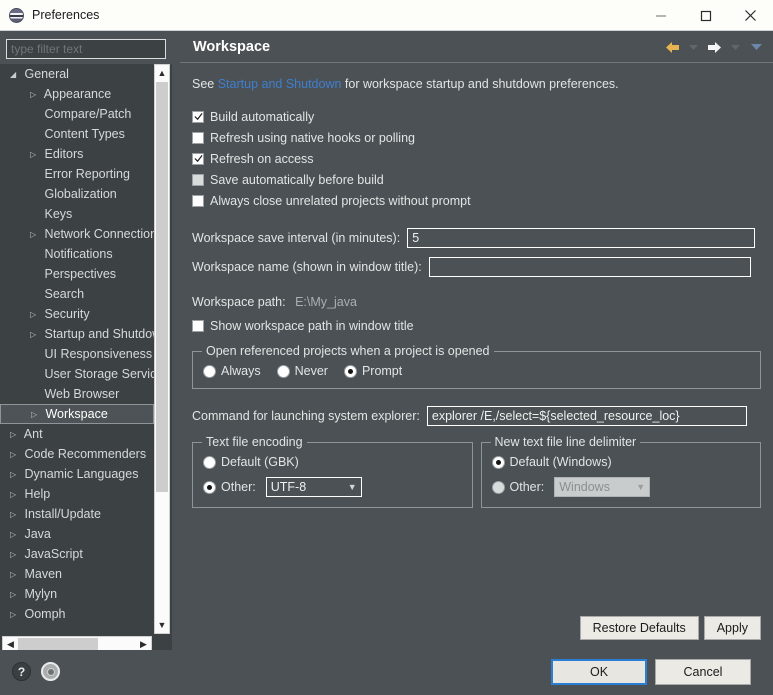 The width and height of the screenshot is (773, 695). Describe the element at coordinates (77, 454) in the screenshot. I see `sidebar-item-code-recommenders: ▷ Code Recommenders` at that location.